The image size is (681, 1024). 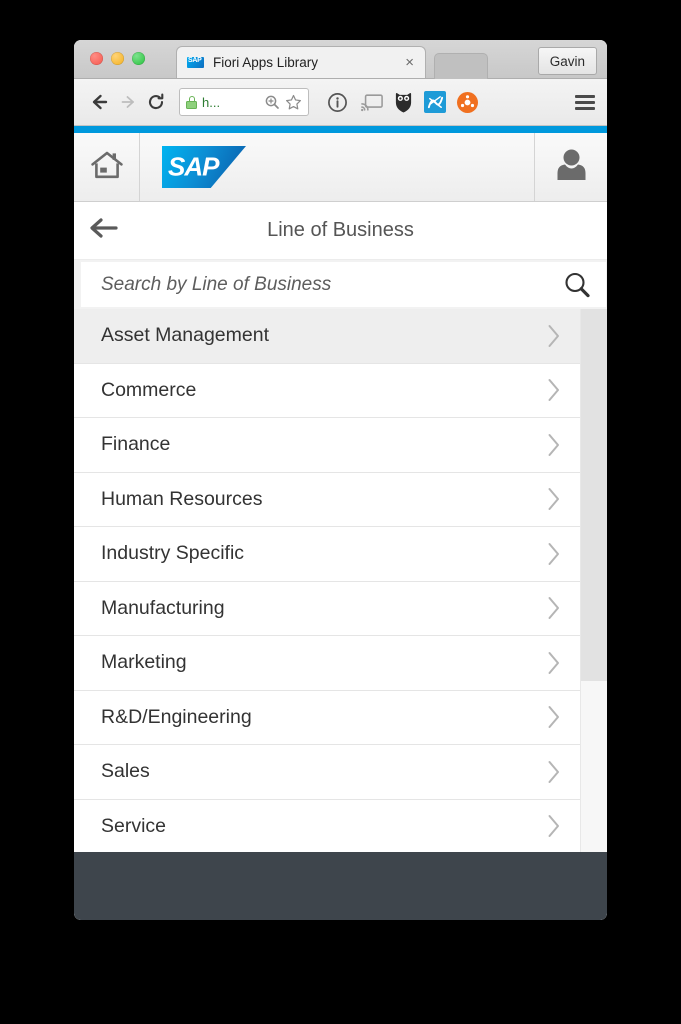 I want to click on page-back-button, so click(x=105, y=230).